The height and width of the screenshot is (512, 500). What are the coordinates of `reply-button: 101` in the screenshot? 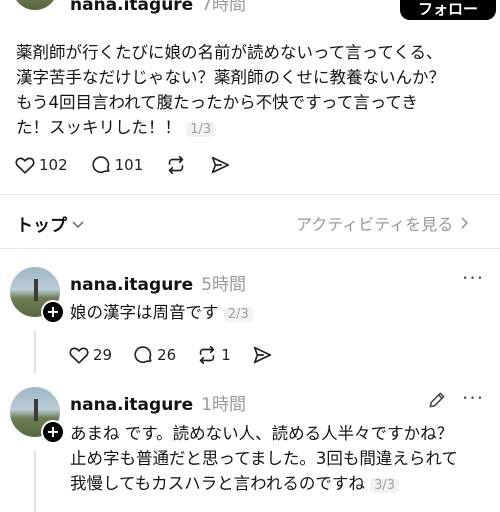 It's located at (117, 165).